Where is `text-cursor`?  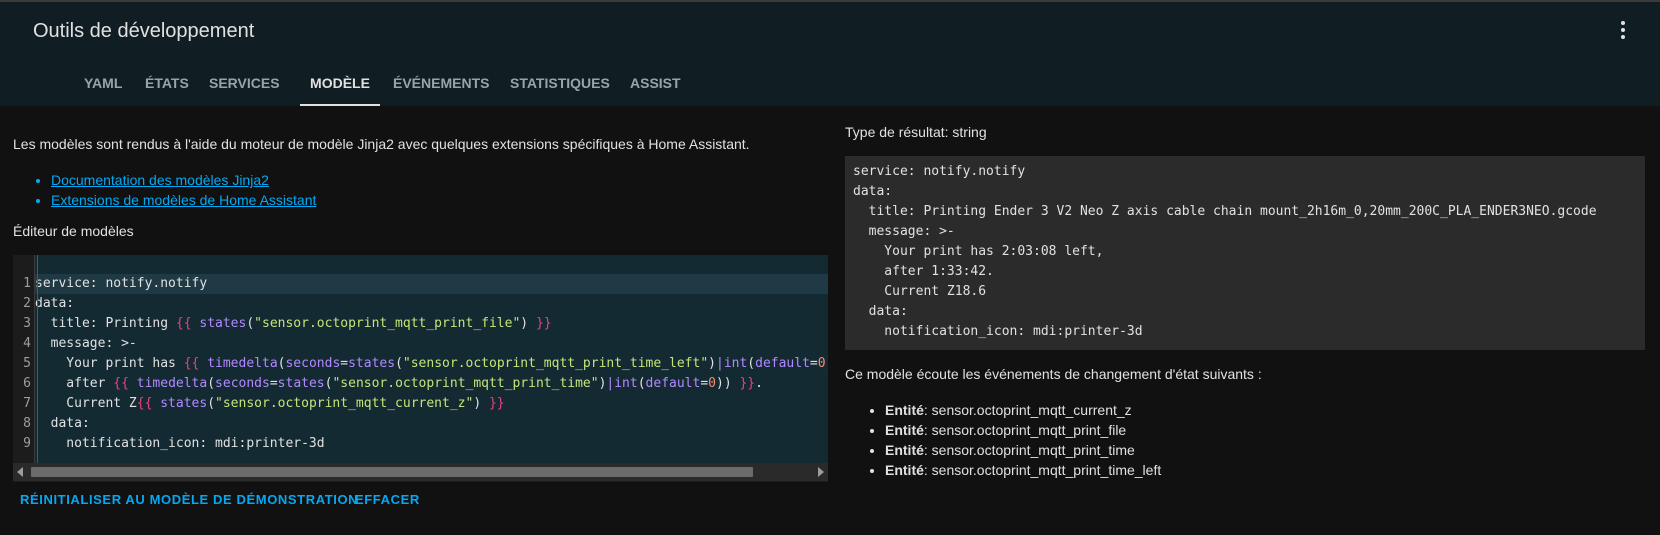
text-cursor is located at coordinates (37, 359).